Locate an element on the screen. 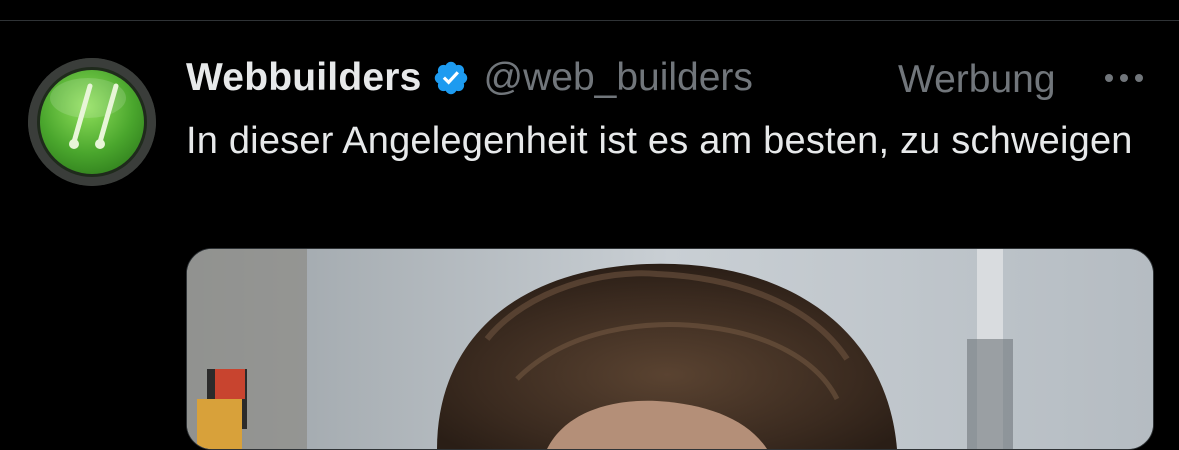 Image resolution: width=1179 pixels, height=450 pixels. verified-badge-icon is located at coordinates (451, 78).